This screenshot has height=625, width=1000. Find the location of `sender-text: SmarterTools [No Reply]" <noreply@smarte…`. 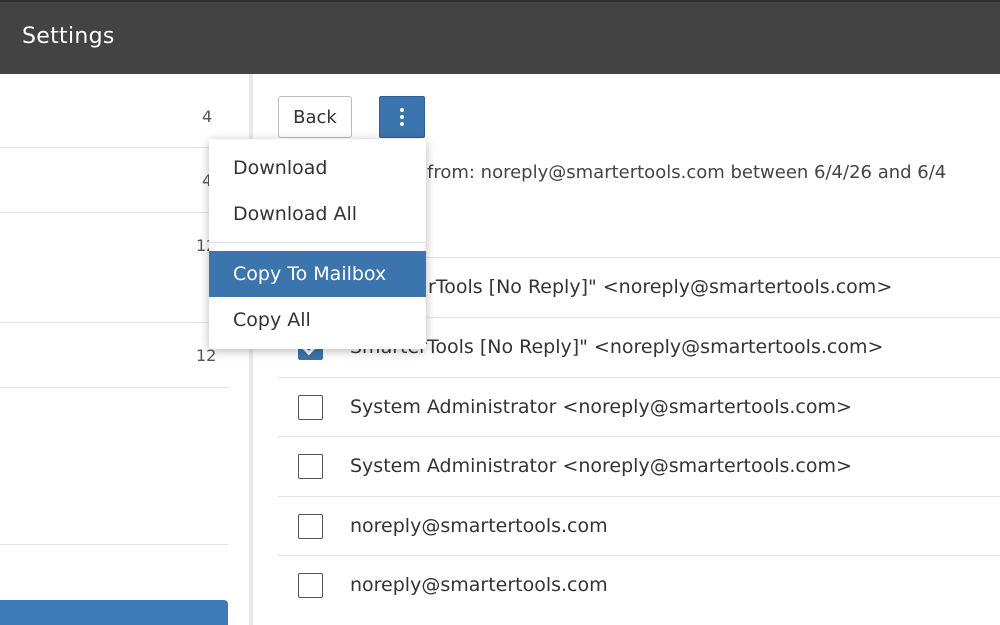

sender-text: SmarterTools [No Reply]" <noreply@smarte… is located at coordinates (617, 347).